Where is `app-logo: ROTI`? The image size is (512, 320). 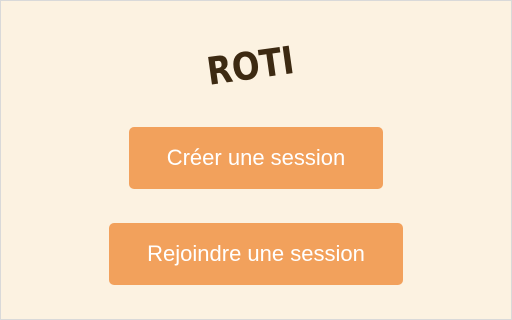 app-logo: ROTI is located at coordinates (257, 66).